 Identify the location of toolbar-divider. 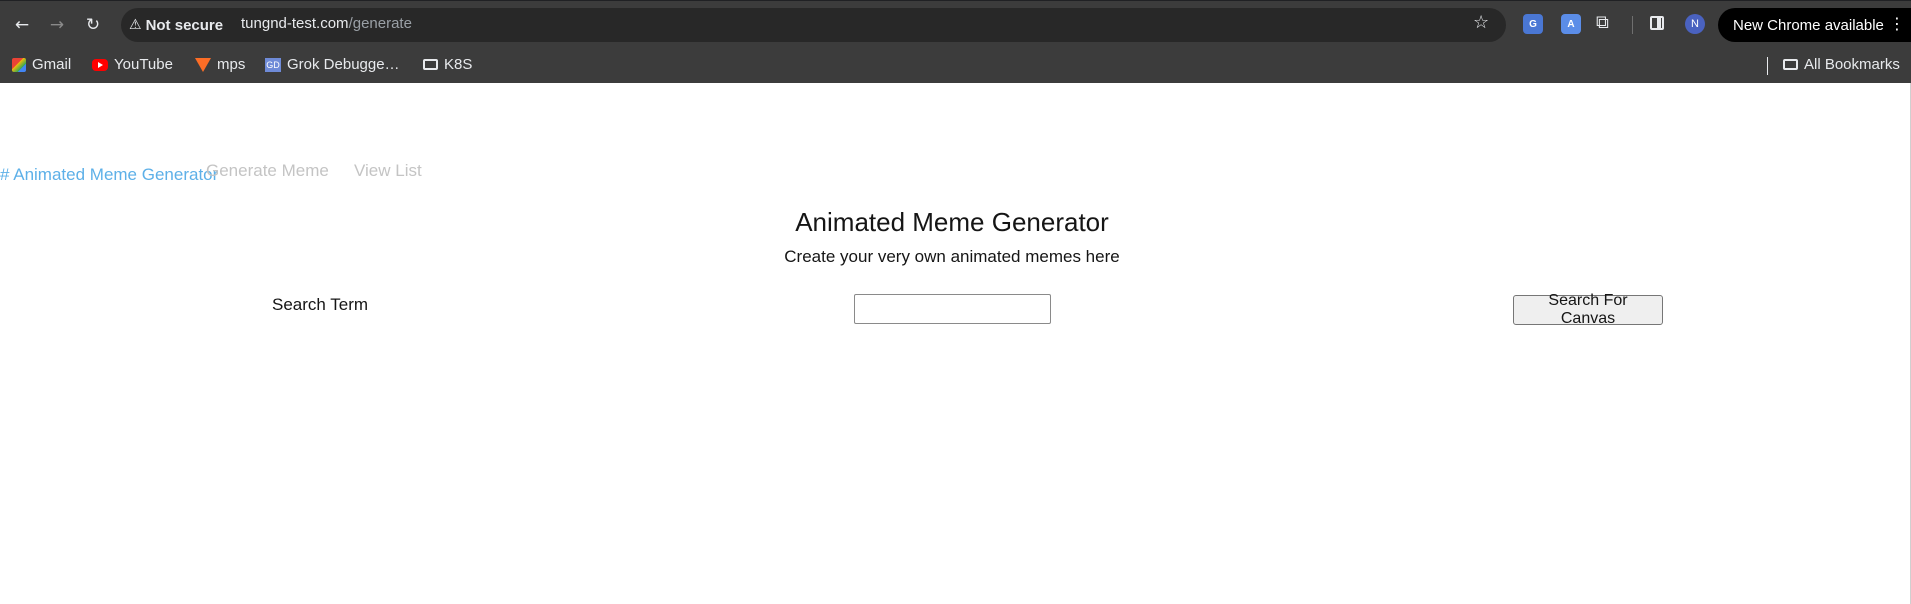
(1632, 25).